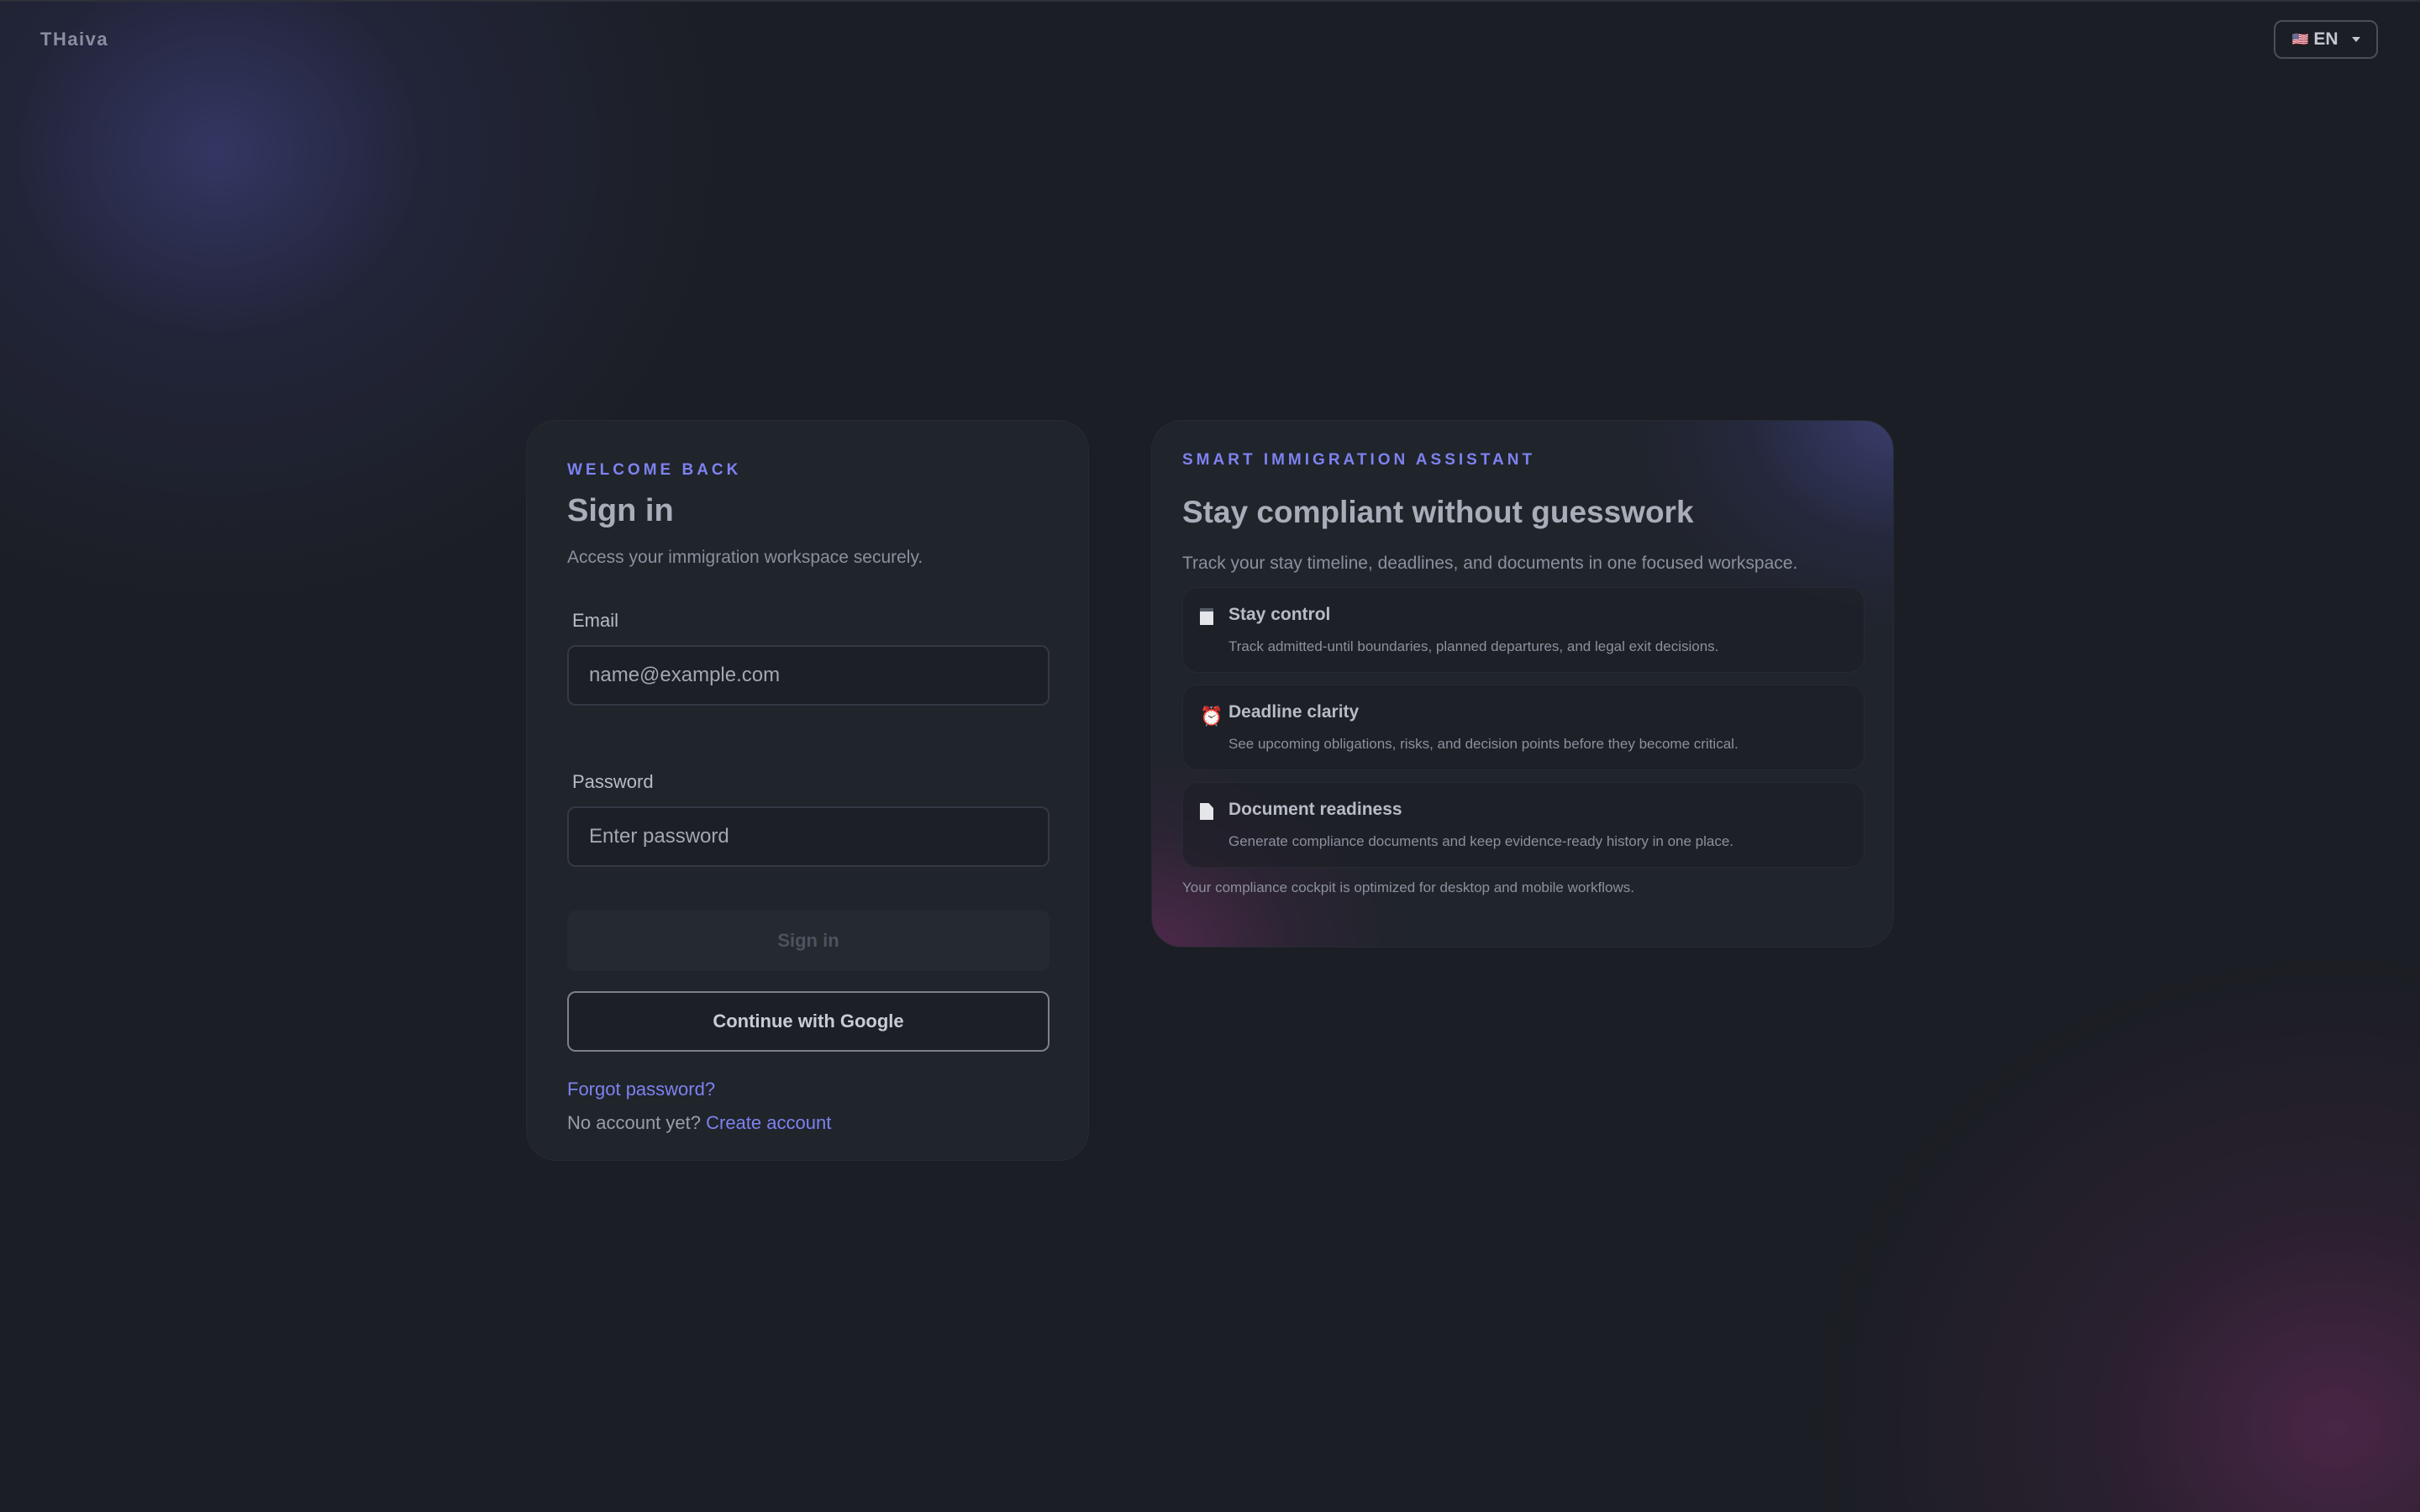 Image resolution: width=2420 pixels, height=1512 pixels. Describe the element at coordinates (1206, 814) in the screenshot. I see `document-icon` at that location.